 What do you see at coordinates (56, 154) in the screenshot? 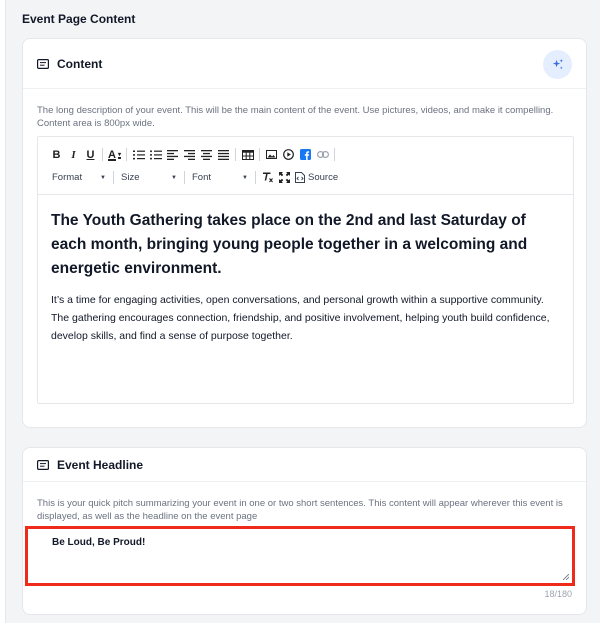
I see `bold-button: B` at bounding box center [56, 154].